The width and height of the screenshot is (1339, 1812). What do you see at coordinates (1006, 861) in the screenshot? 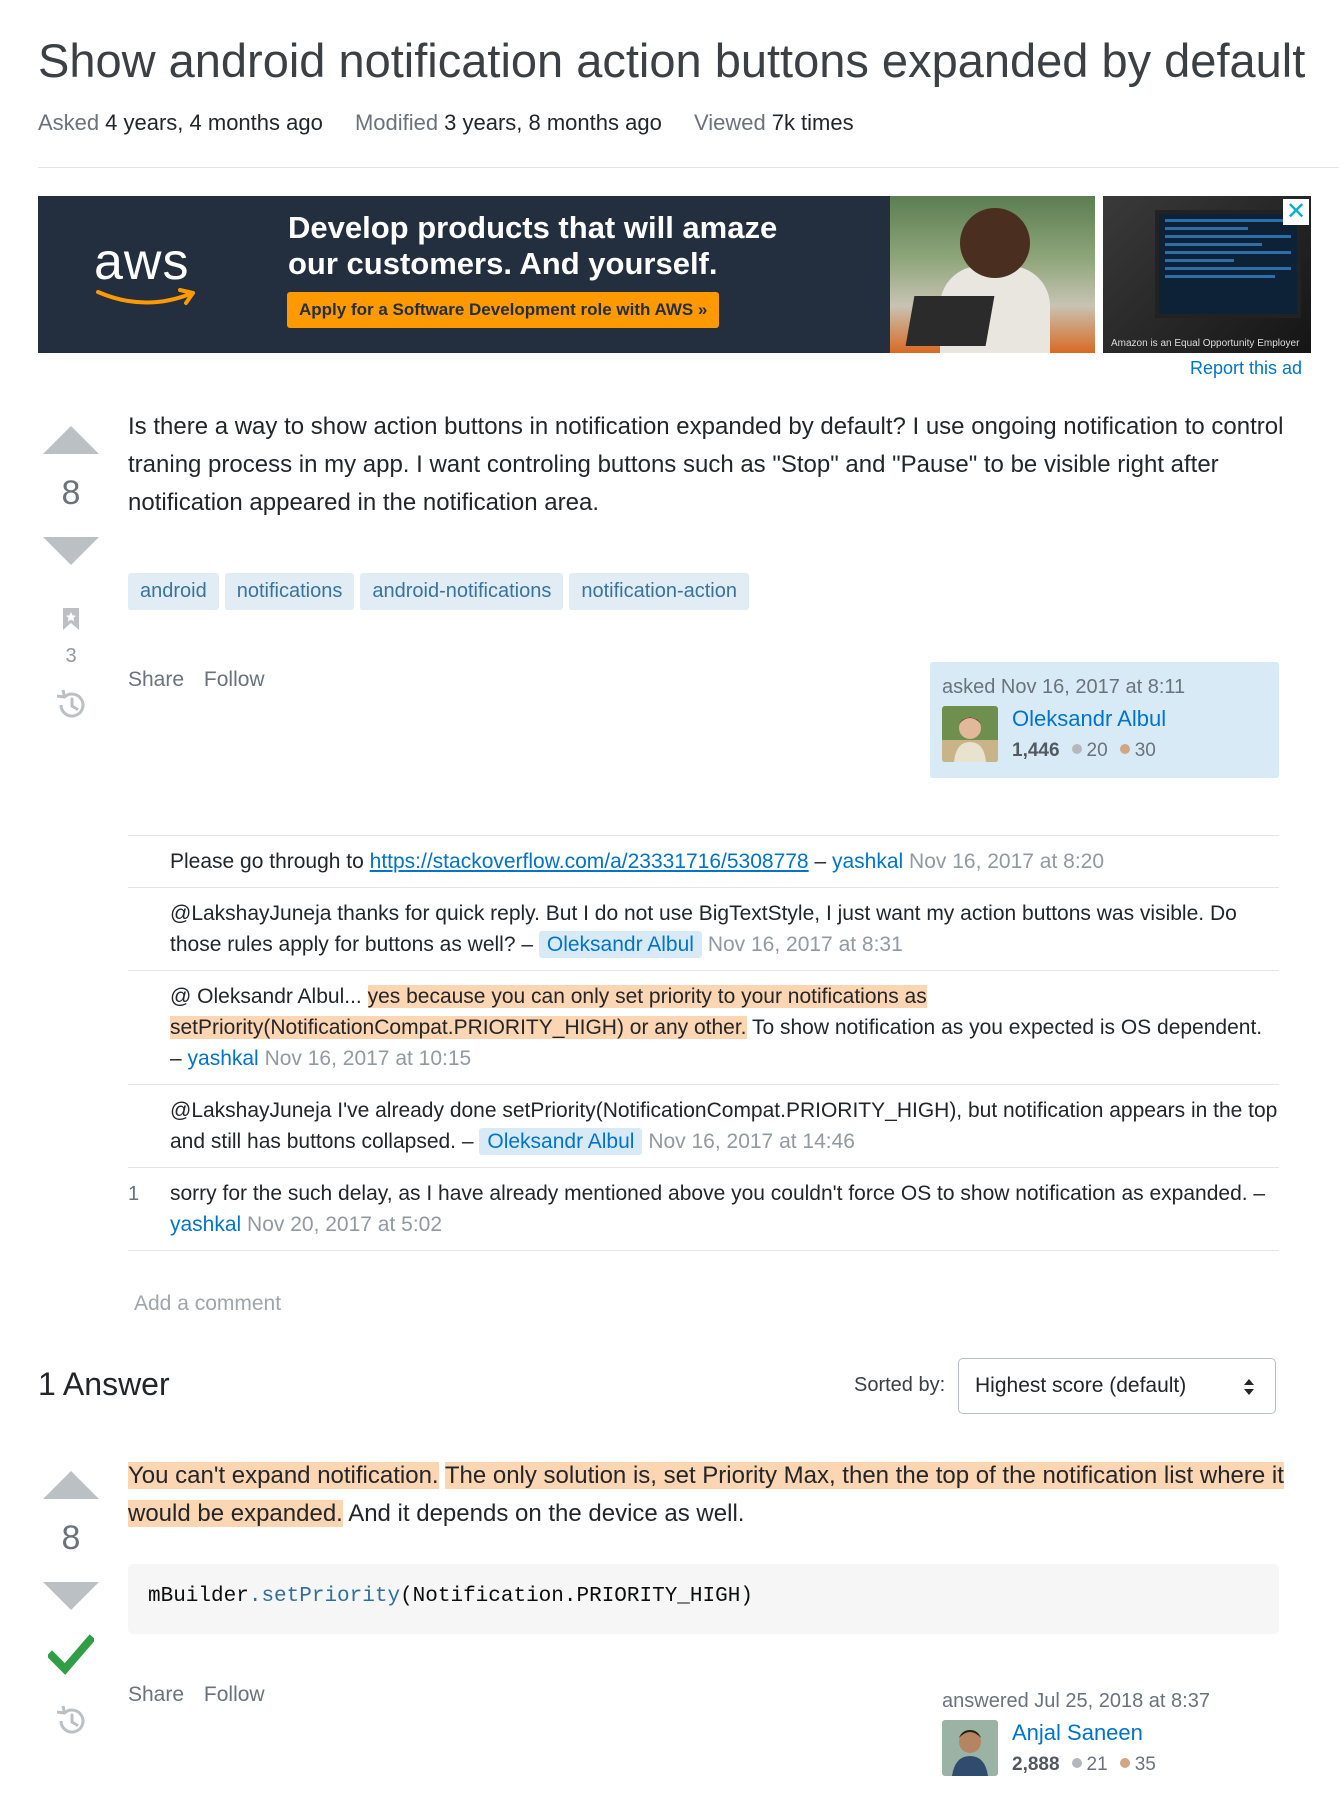
I see `comment-date: Nov 16, 2017 at 8:20` at bounding box center [1006, 861].